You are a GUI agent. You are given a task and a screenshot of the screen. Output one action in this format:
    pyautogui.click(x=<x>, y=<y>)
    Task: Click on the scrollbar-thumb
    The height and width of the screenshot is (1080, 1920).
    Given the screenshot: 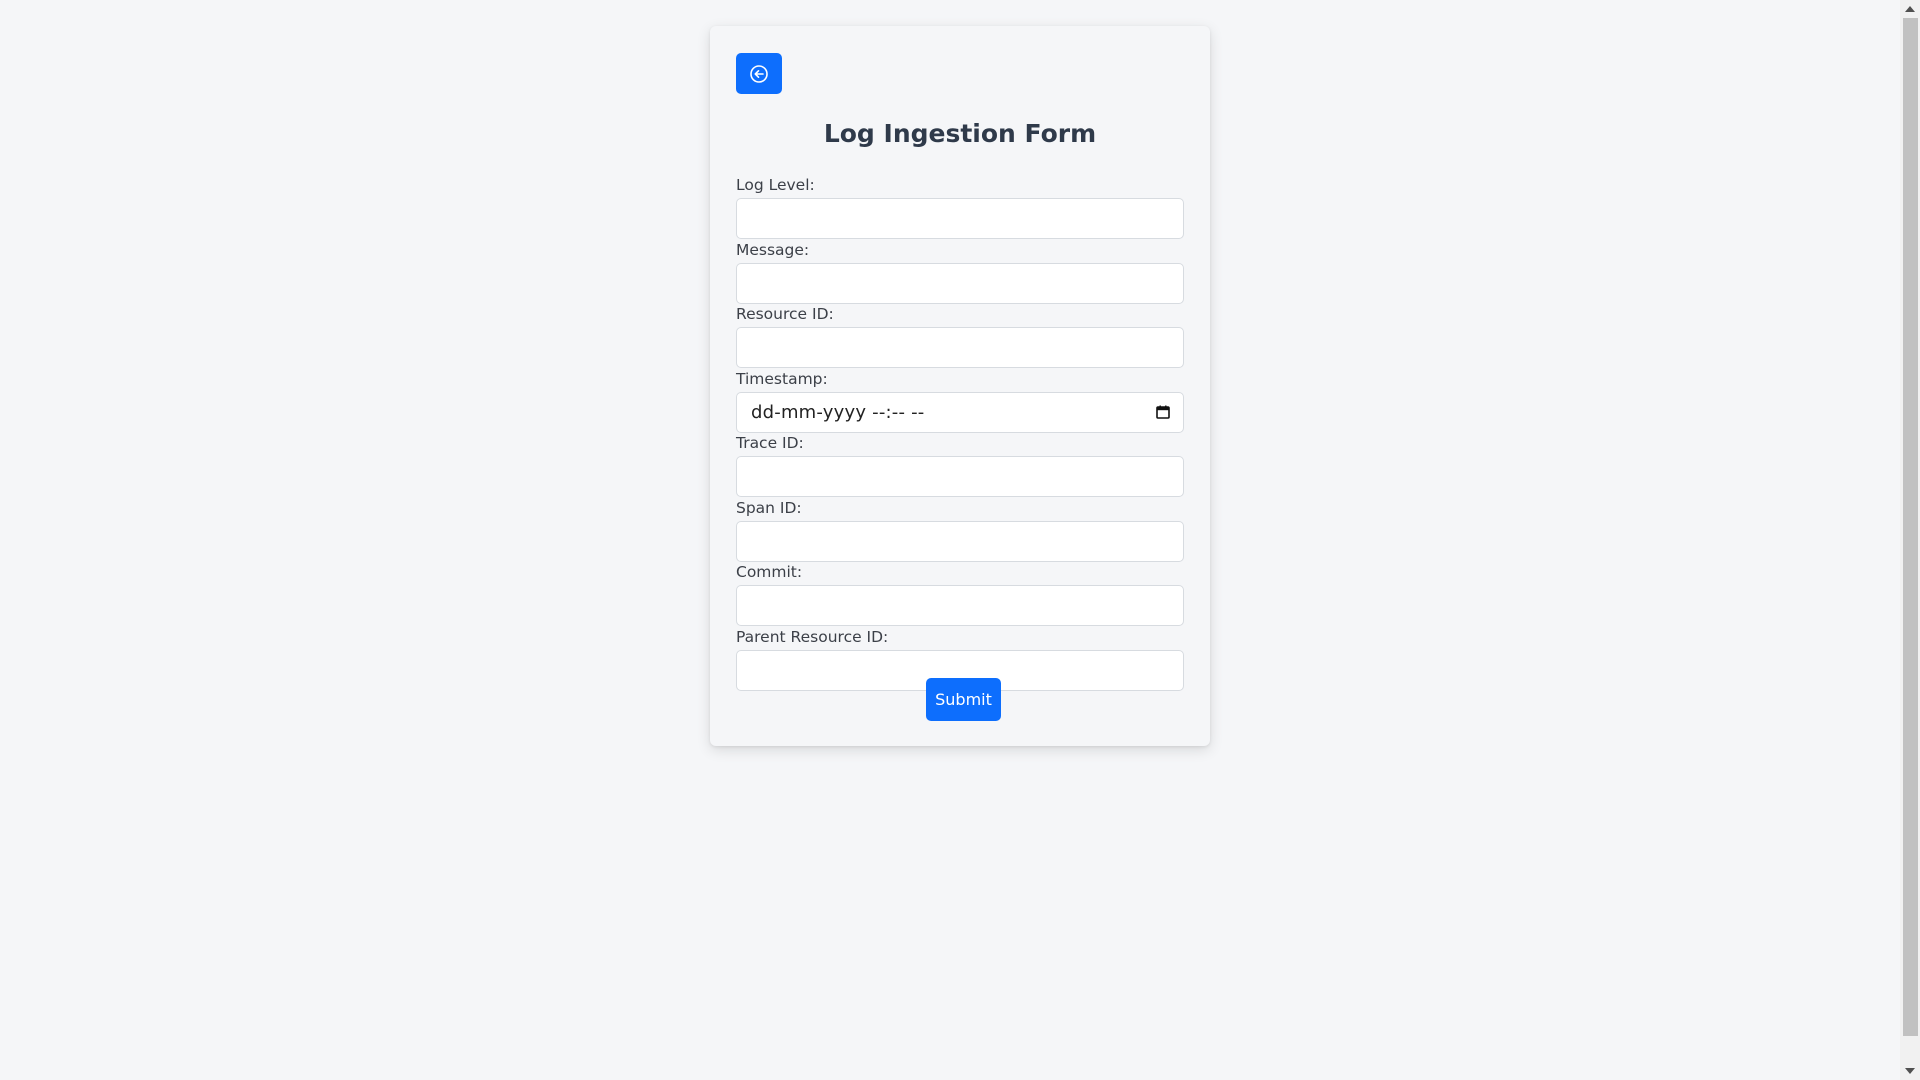 What is the action you would take?
    pyautogui.click(x=1910, y=527)
    